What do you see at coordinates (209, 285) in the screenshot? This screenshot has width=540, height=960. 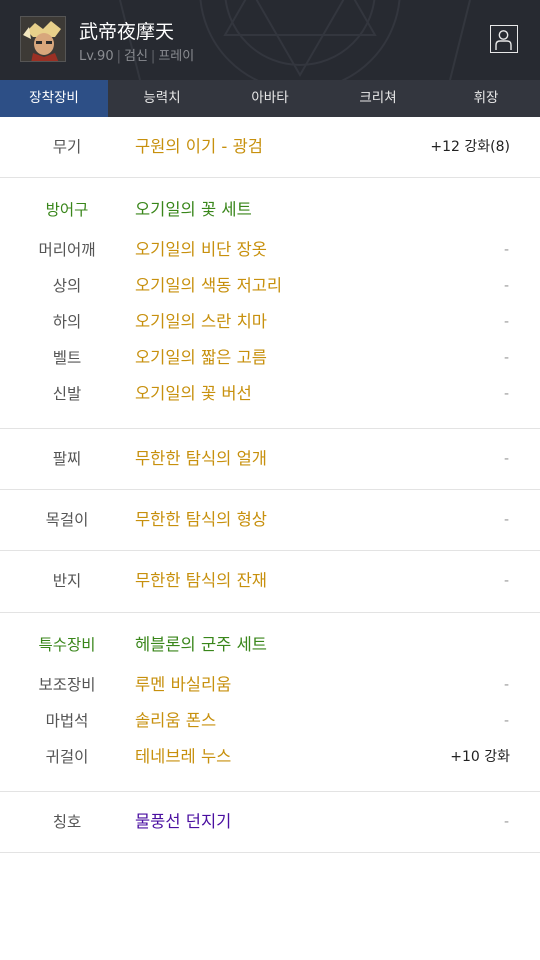 I see `item-name: 오기일의 색동 저고리` at bounding box center [209, 285].